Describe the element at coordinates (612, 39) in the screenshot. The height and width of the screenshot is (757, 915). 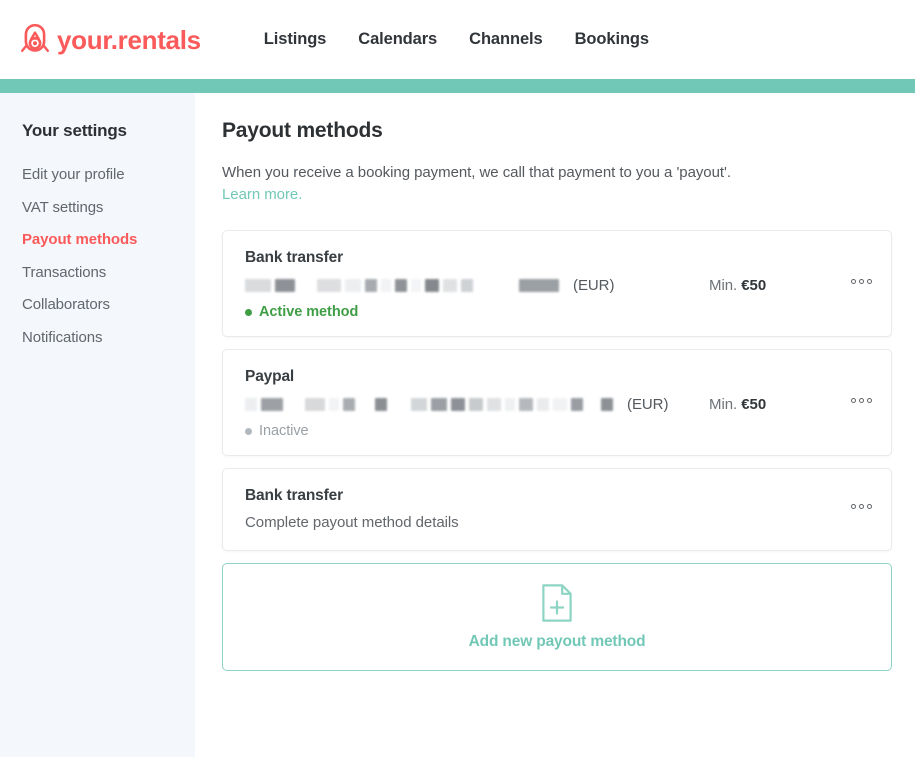
I see `nav-item-bookings: Bookings` at that location.